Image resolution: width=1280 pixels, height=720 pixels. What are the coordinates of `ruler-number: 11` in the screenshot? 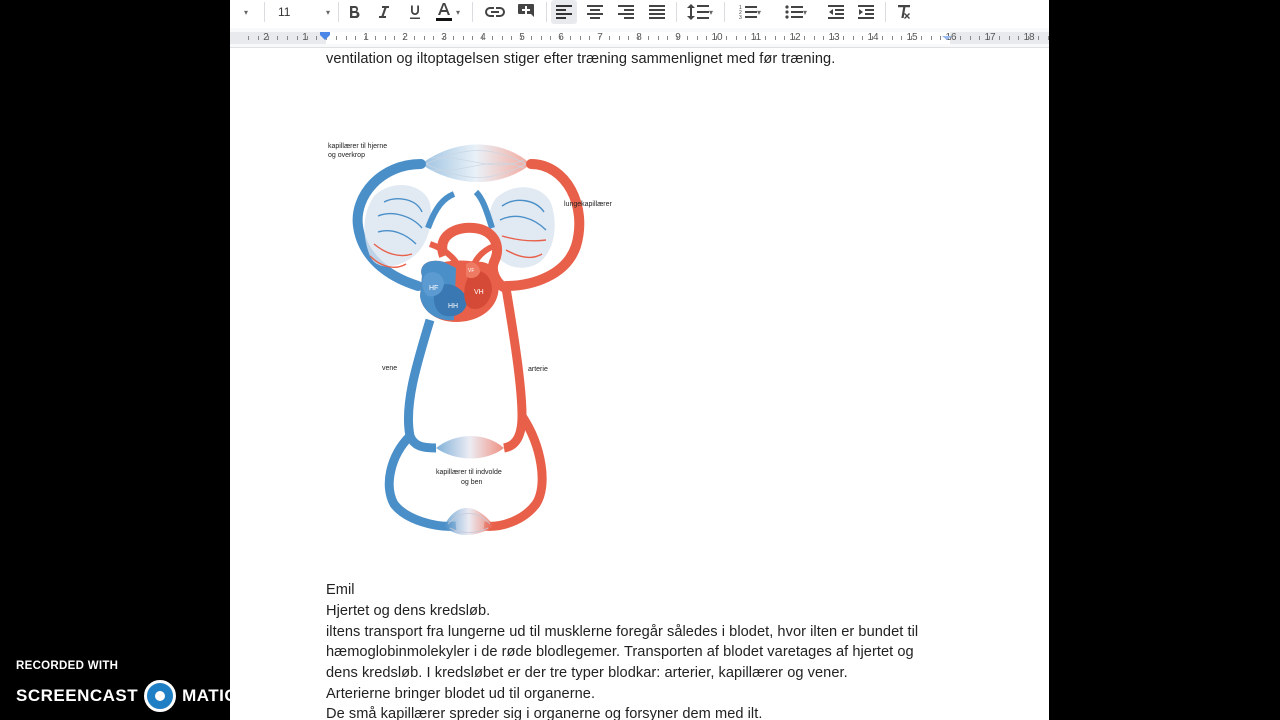 It's located at (756, 37).